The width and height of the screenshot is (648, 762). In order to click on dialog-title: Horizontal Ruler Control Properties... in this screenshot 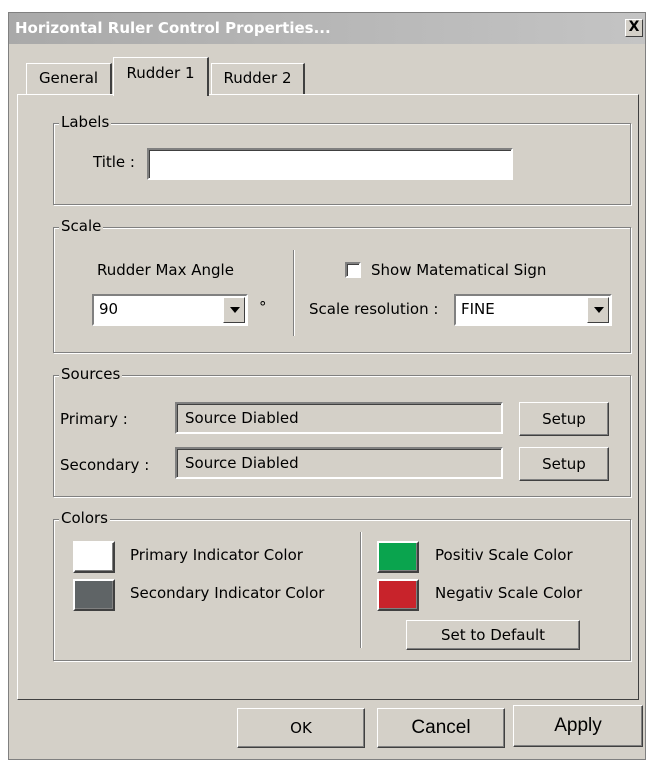, I will do `click(173, 28)`.